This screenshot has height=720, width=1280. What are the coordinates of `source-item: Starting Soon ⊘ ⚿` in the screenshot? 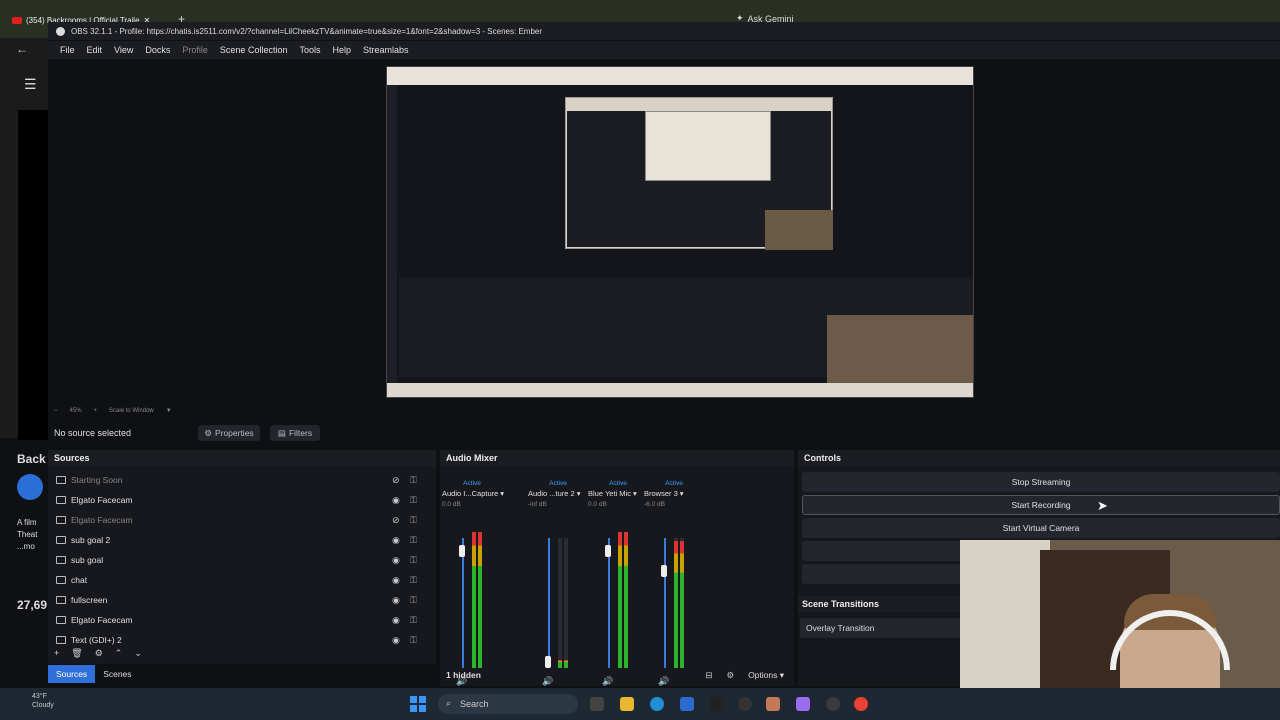 It's located at (242, 480).